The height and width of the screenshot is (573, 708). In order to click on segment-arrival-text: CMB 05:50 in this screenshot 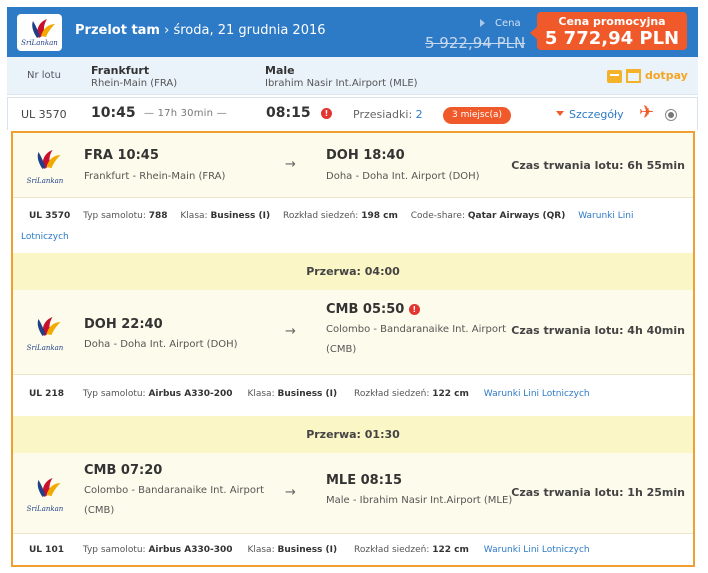, I will do `click(365, 309)`.